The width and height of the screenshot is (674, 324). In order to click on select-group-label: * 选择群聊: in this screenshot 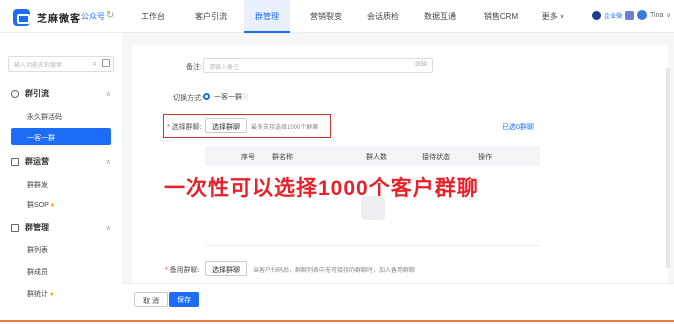, I will do `click(184, 127)`.